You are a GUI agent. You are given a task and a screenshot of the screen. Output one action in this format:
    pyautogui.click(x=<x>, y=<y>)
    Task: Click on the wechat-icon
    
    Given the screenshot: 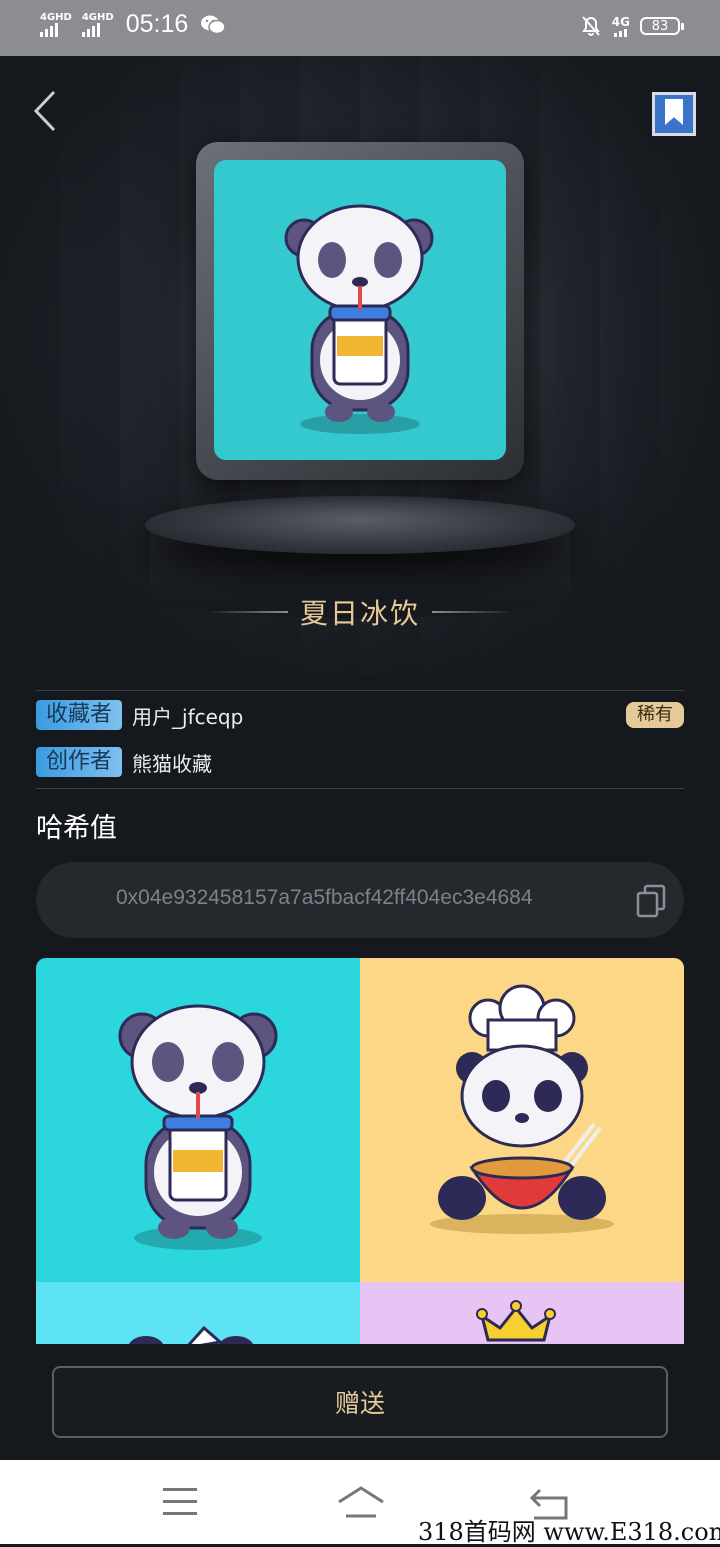 What is the action you would take?
    pyautogui.click(x=213, y=24)
    